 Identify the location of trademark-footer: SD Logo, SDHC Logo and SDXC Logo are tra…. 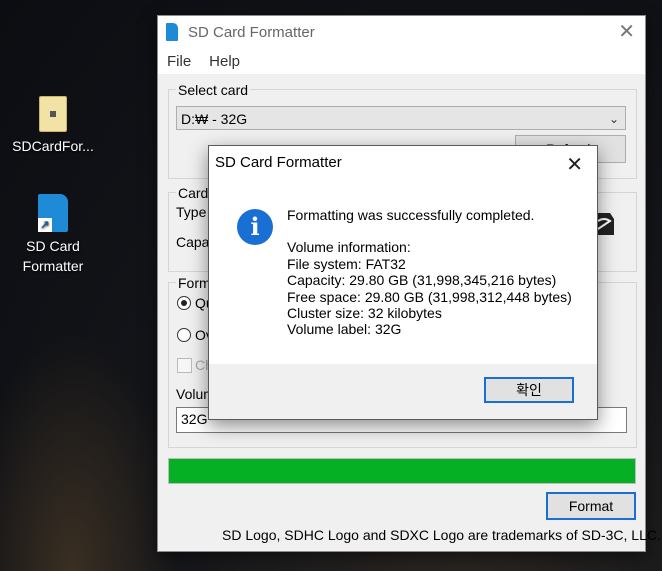
(441, 535).